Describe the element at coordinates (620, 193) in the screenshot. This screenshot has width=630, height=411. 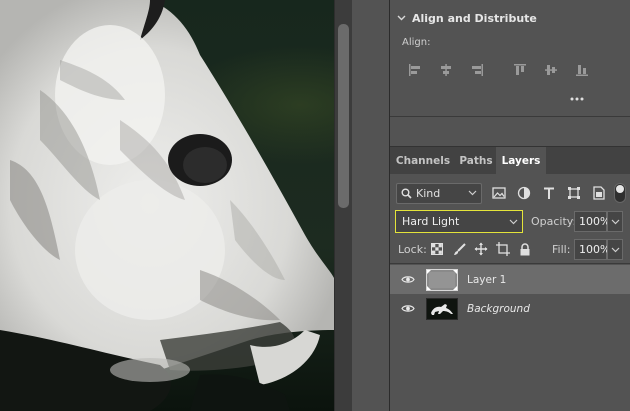
I see `filter-toggle-icon` at that location.